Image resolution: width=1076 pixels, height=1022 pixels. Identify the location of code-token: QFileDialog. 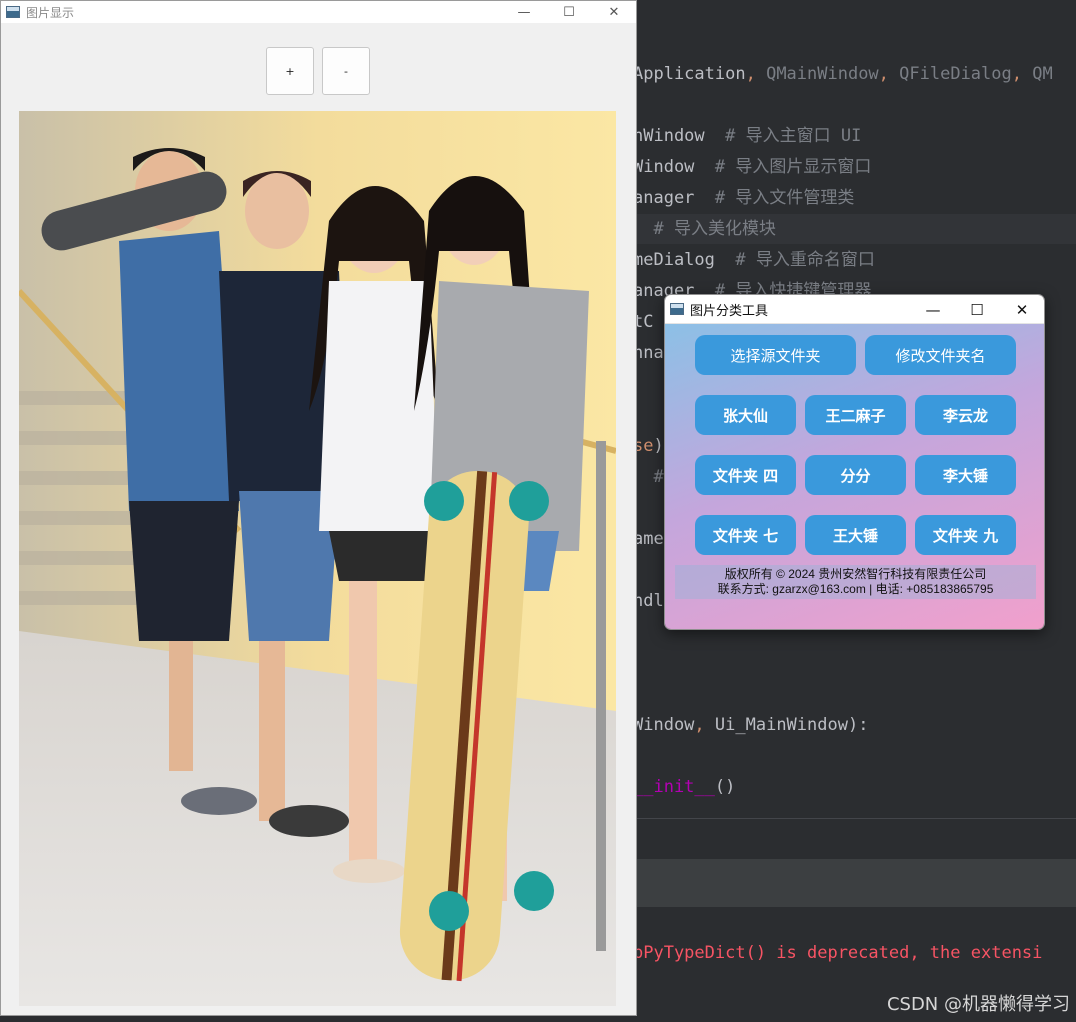
(955, 74).